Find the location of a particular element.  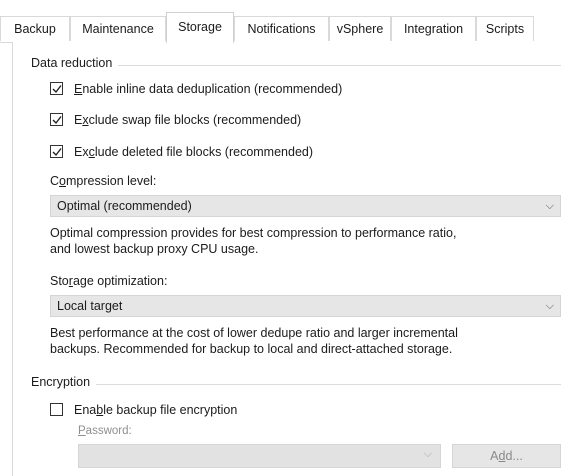

dedup-checkbox is located at coordinates (56, 88).